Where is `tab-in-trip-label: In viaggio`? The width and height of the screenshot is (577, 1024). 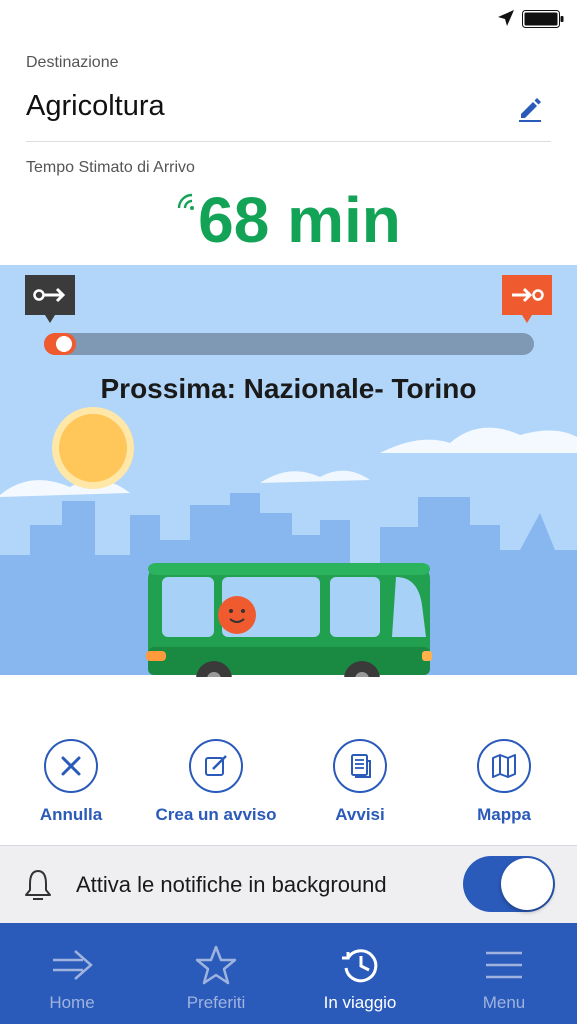 tab-in-trip-label: In viaggio is located at coordinates (360, 1002).